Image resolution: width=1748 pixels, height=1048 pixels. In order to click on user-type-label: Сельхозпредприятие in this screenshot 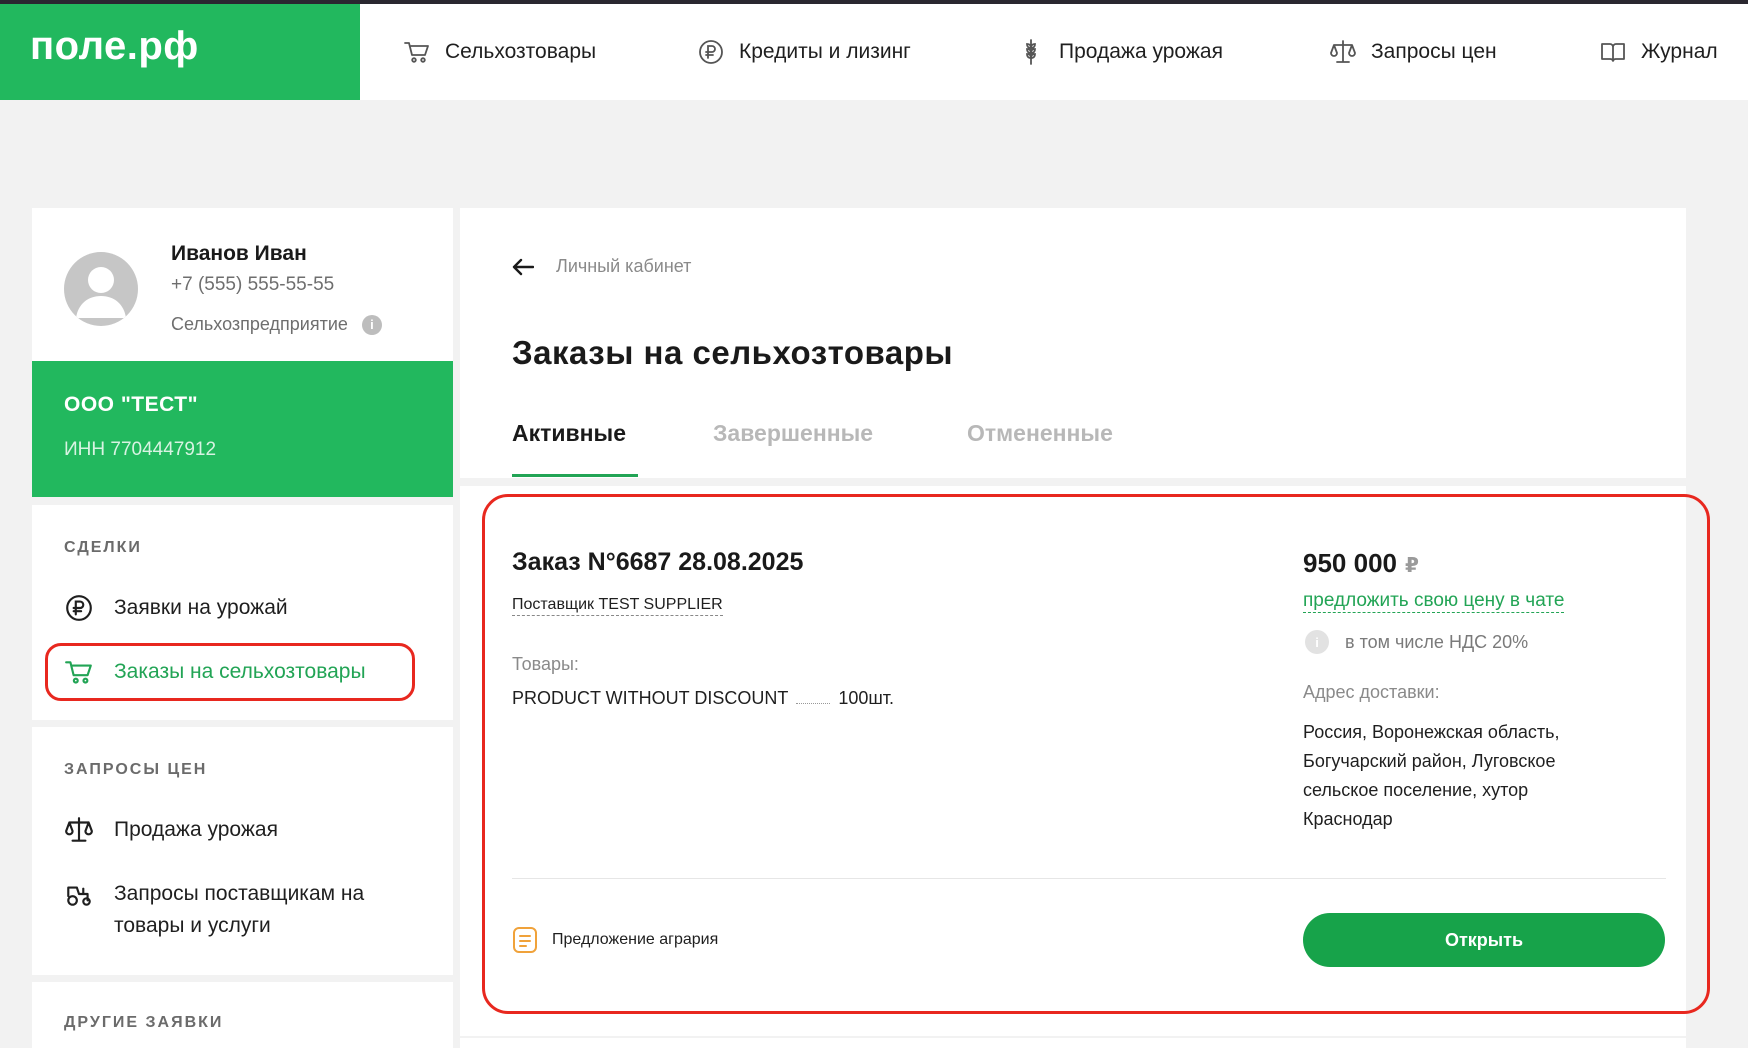, I will do `click(259, 324)`.